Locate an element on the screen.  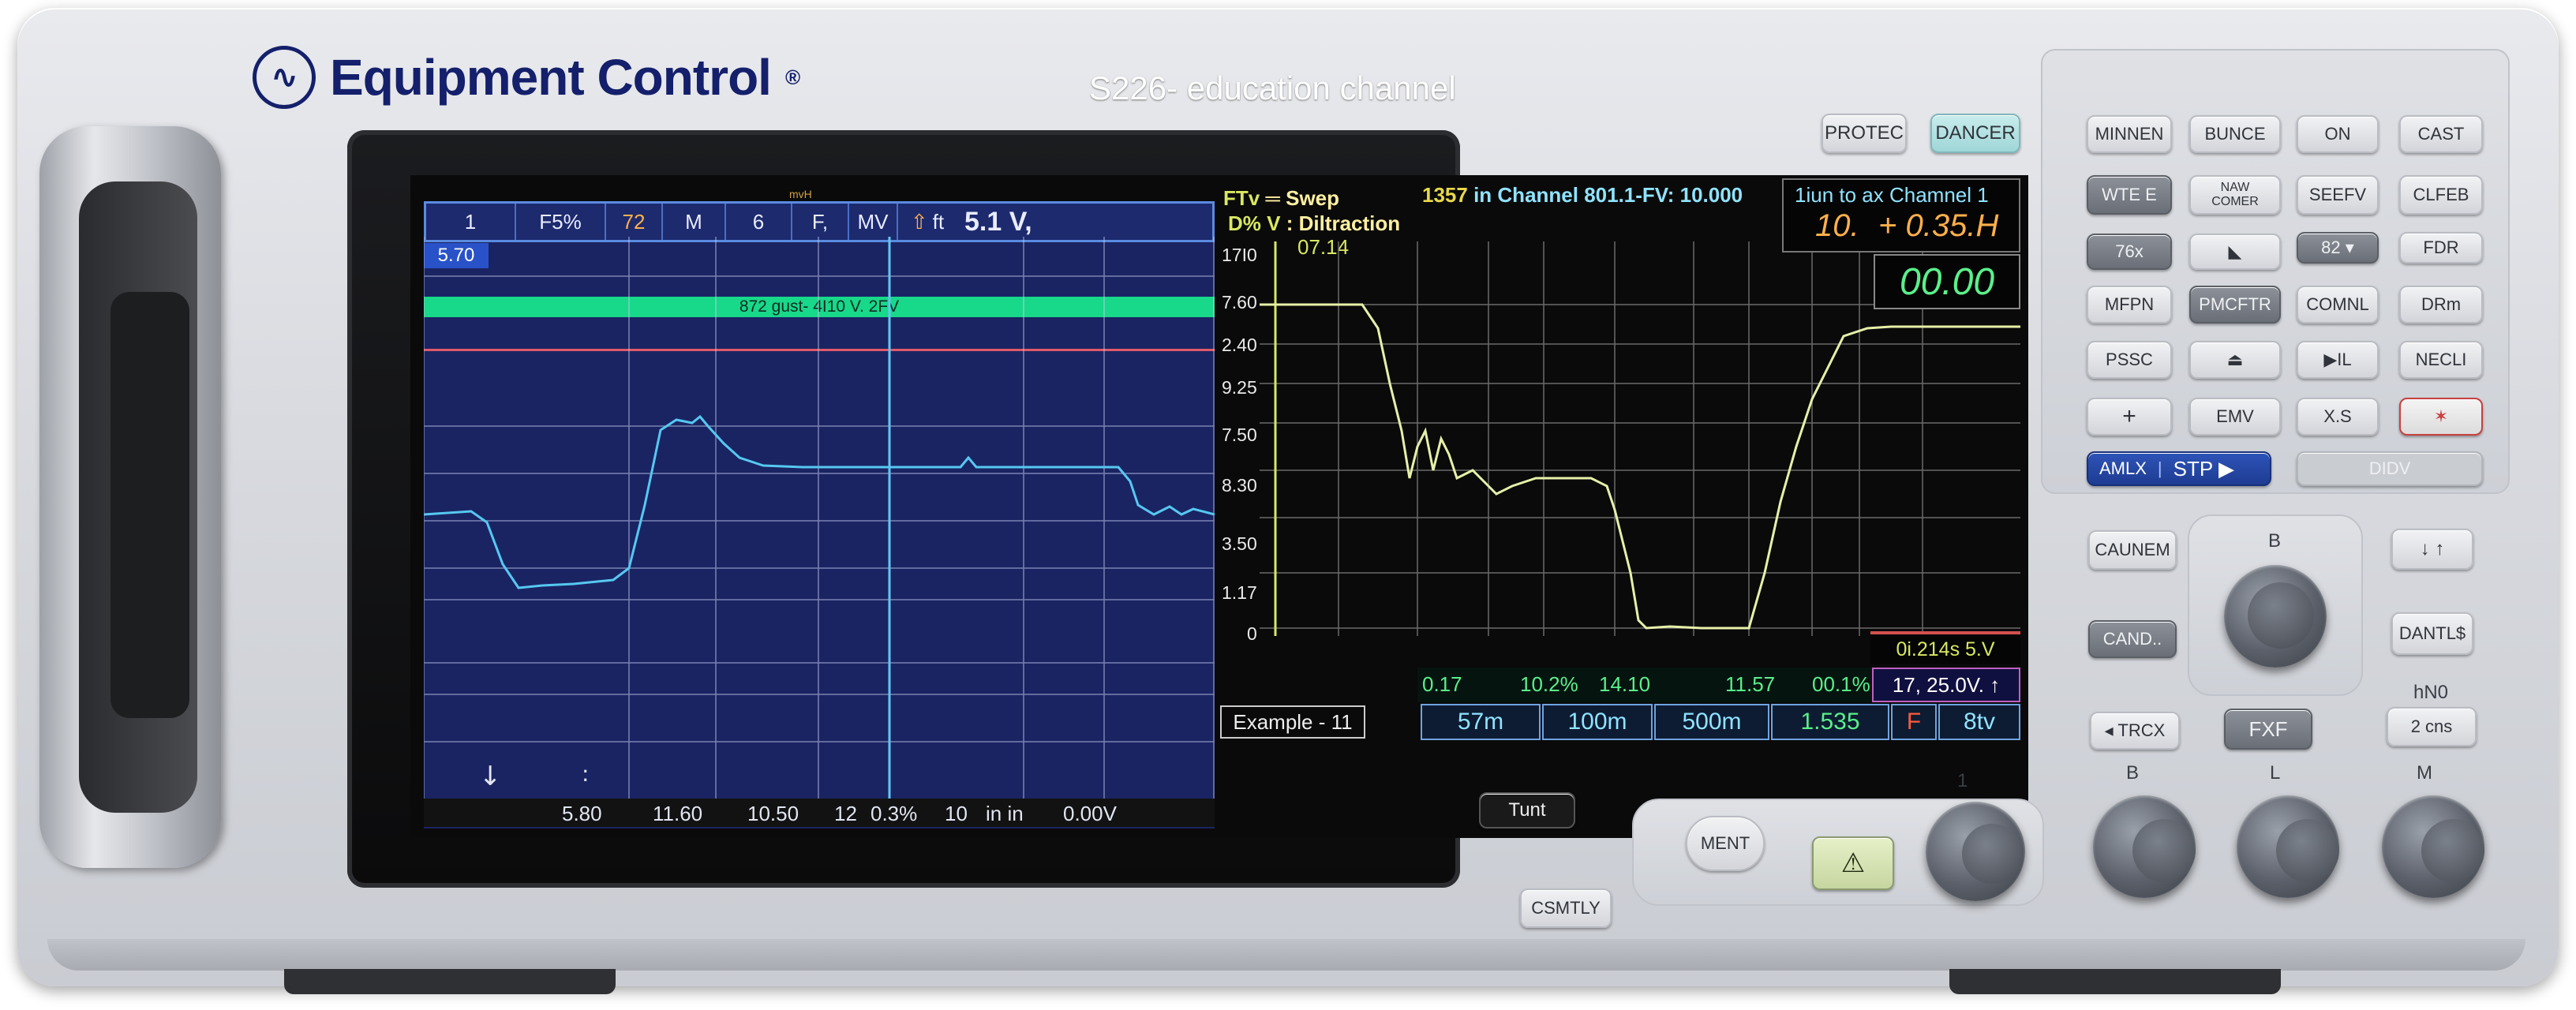
key-star: ✶ is located at coordinates (2441, 417).